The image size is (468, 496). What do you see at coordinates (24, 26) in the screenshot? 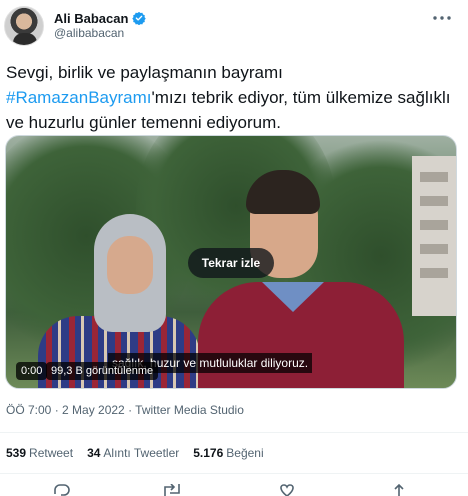
I see `avatar` at bounding box center [24, 26].